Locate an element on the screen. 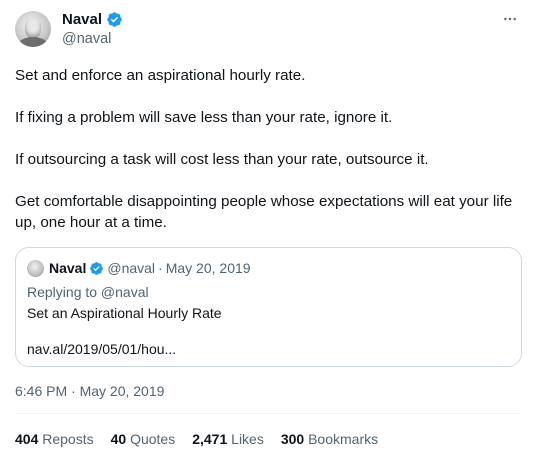 This screenshot has width=534, height=459. avatar-shoulders is located at coordinates (33, 42).